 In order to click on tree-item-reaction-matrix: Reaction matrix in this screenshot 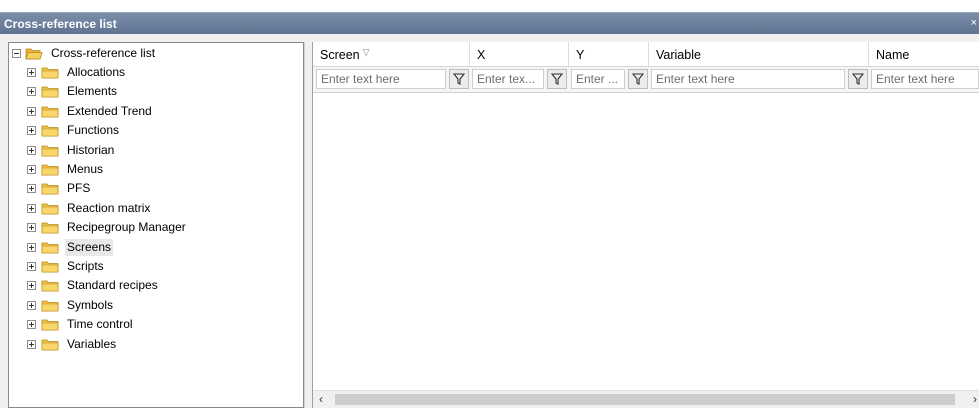, I will do `click(154, 209)`.